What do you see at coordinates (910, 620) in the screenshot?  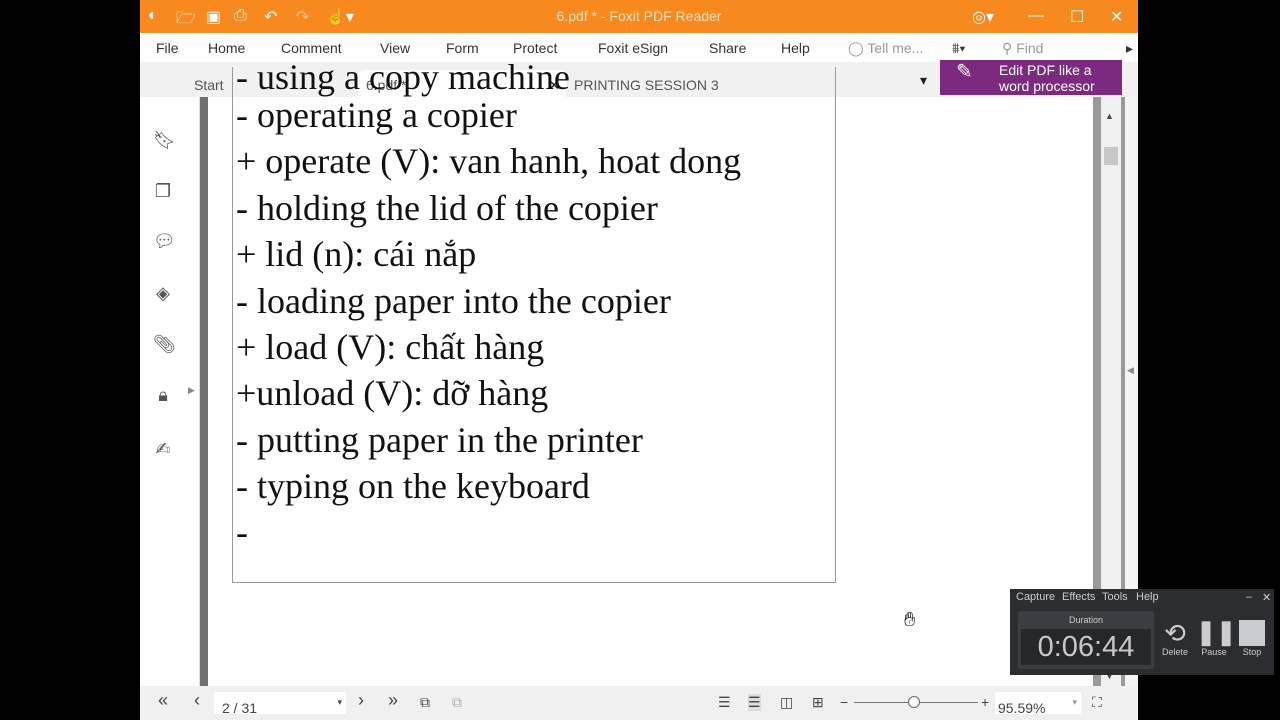 I see `hand-cursor-icon: ✋︎` at bounding box center [910, 620].